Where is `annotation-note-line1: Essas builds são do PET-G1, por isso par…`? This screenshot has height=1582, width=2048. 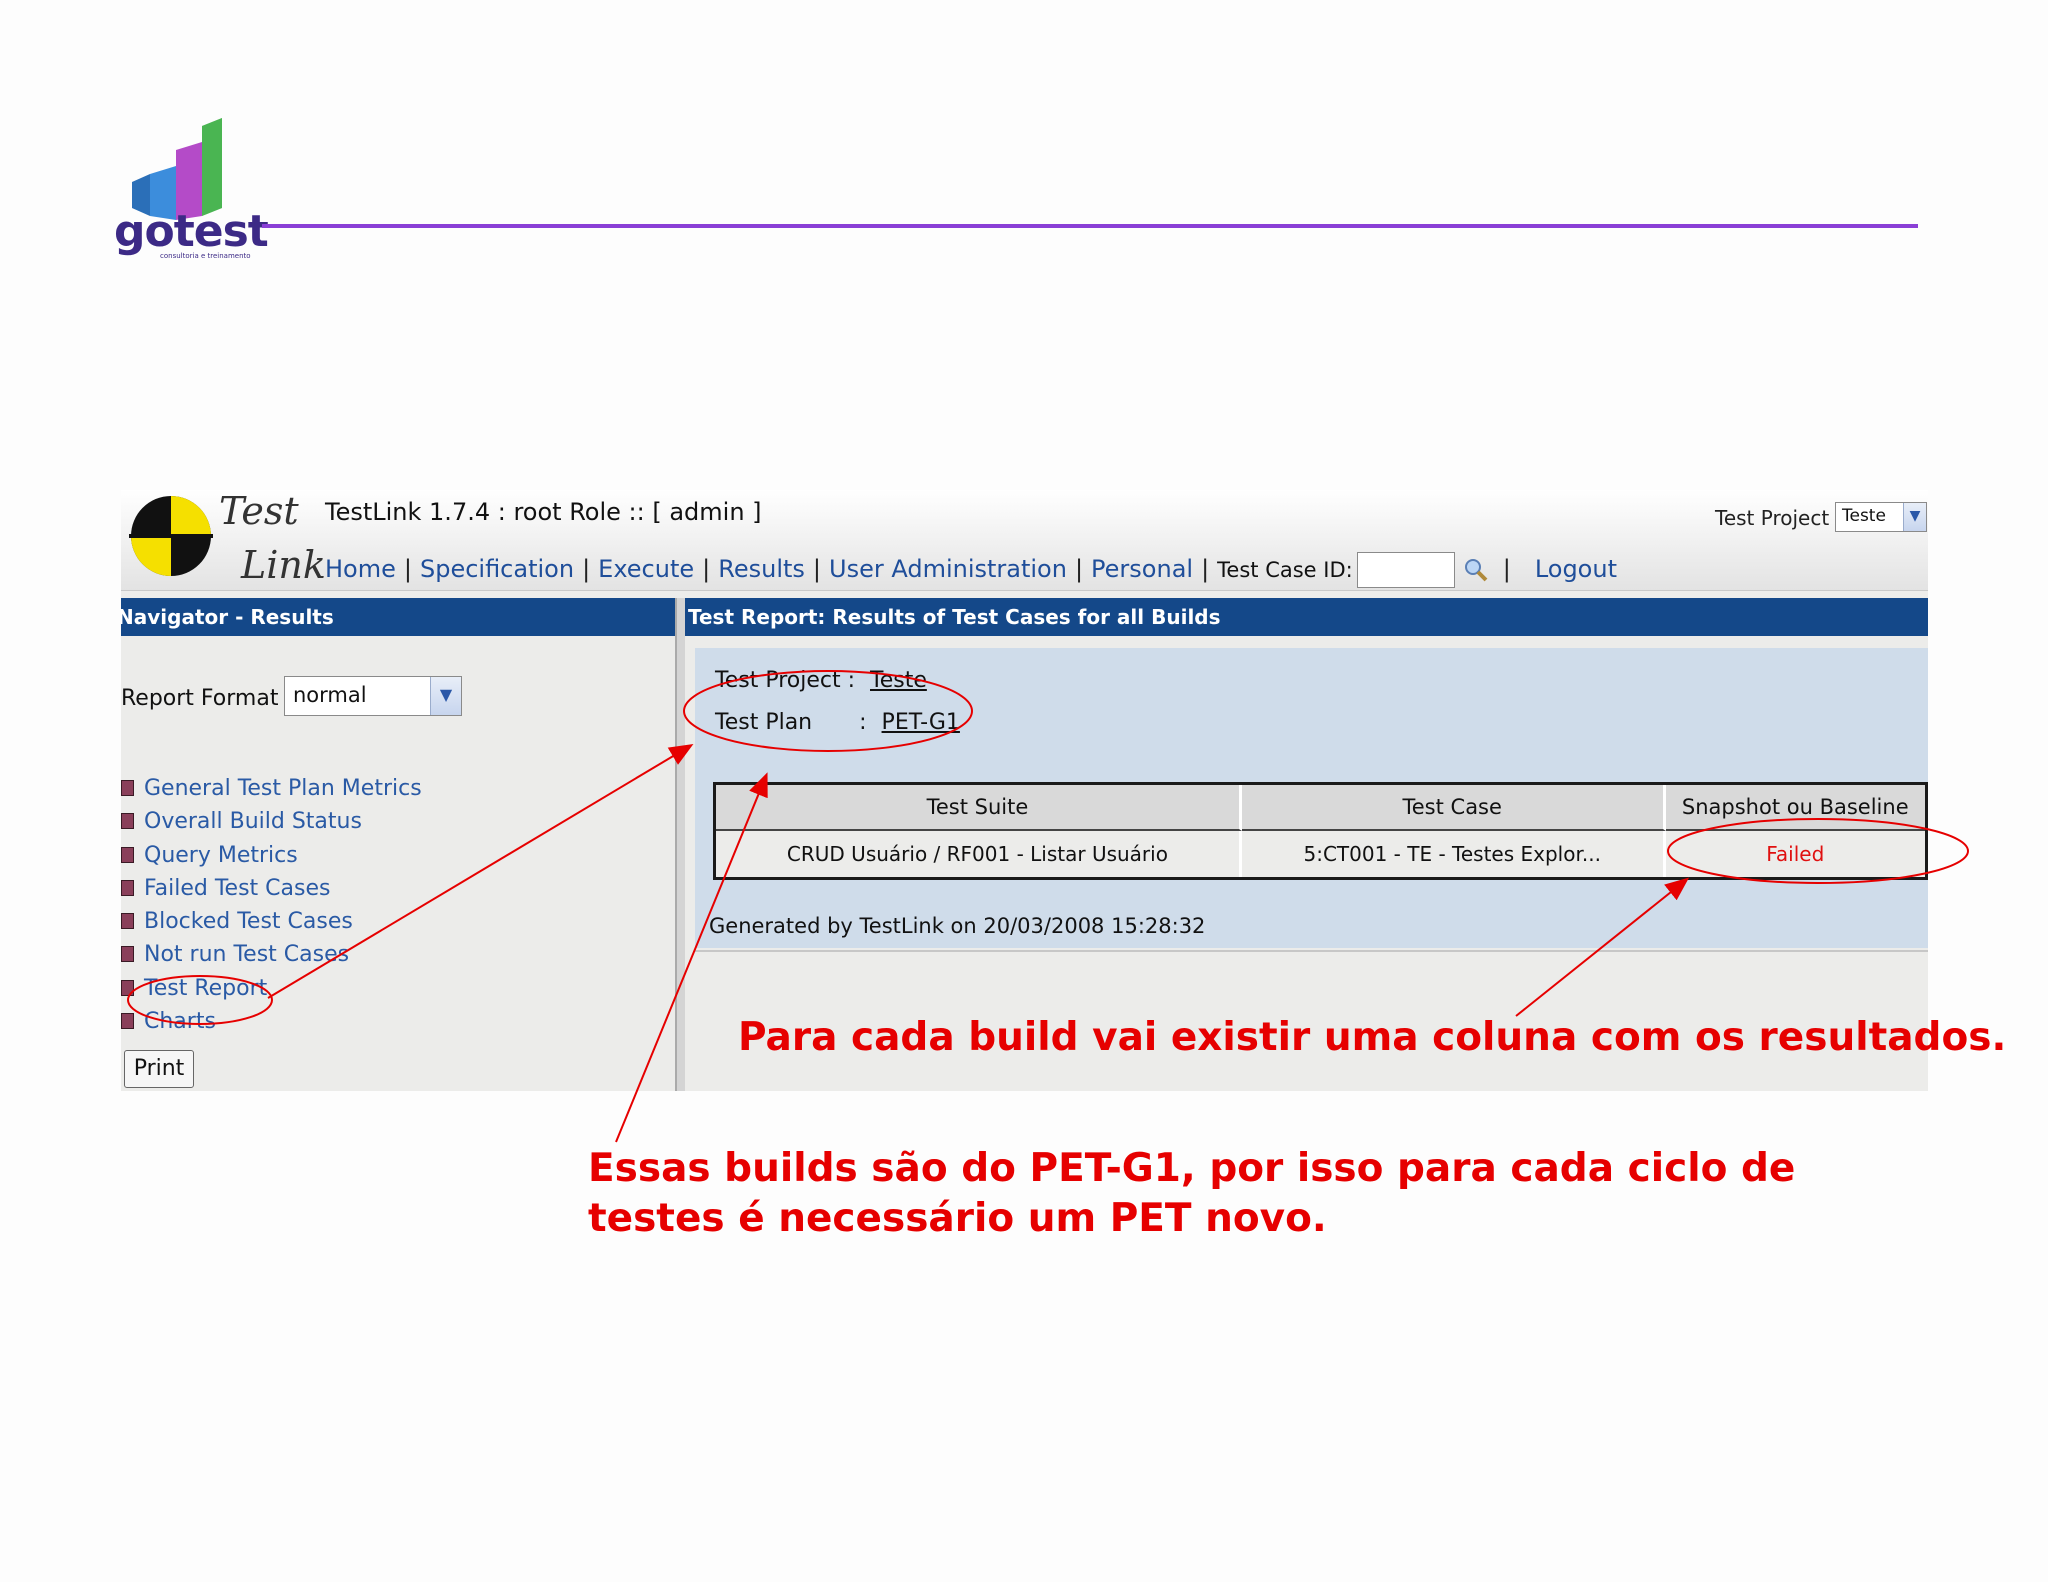 annotation-note-line1: Essas builds são do PET-G1, por isso par… is located at coordinates (1192, 1168).